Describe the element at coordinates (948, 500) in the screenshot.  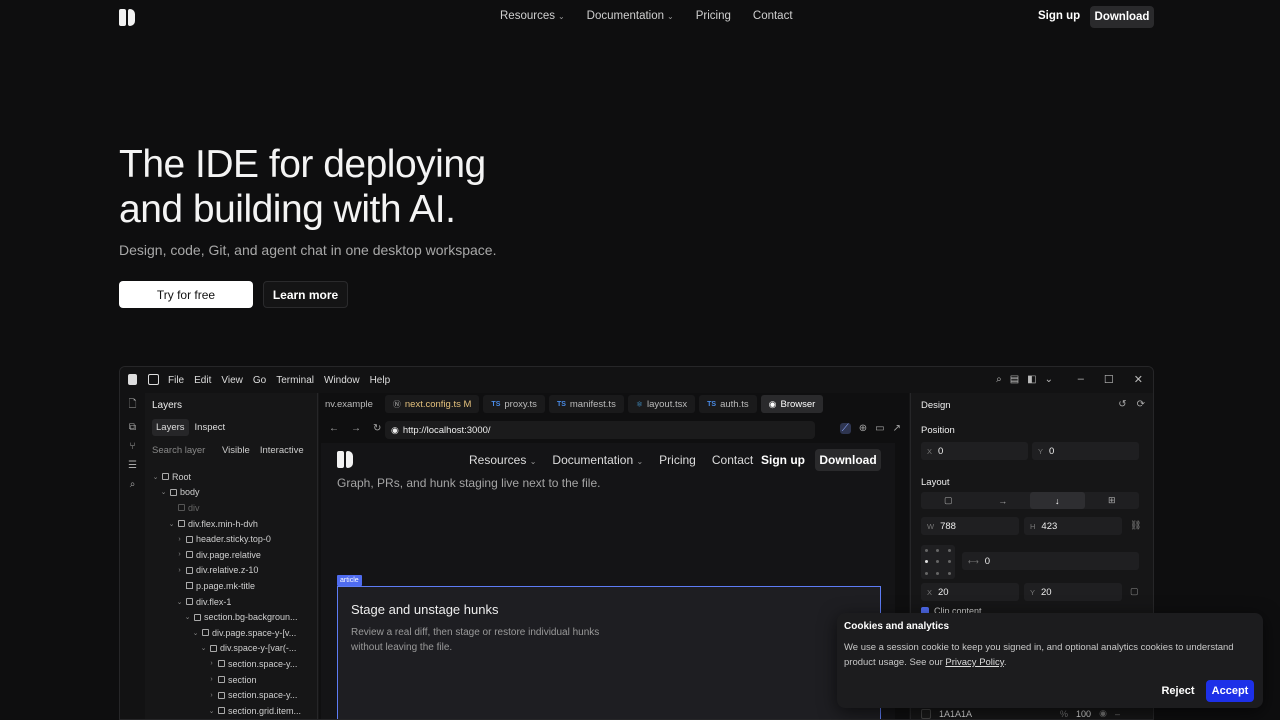
I see `layout-none-icon: ▢` at that location.